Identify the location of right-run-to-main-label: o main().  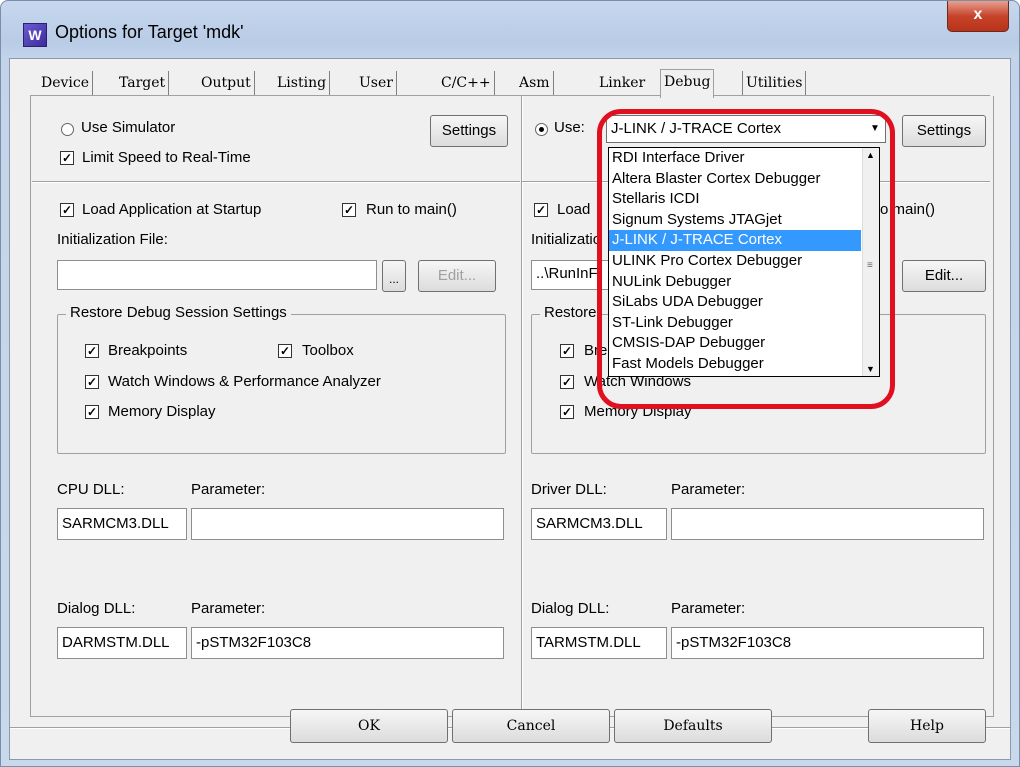
(908, 209).